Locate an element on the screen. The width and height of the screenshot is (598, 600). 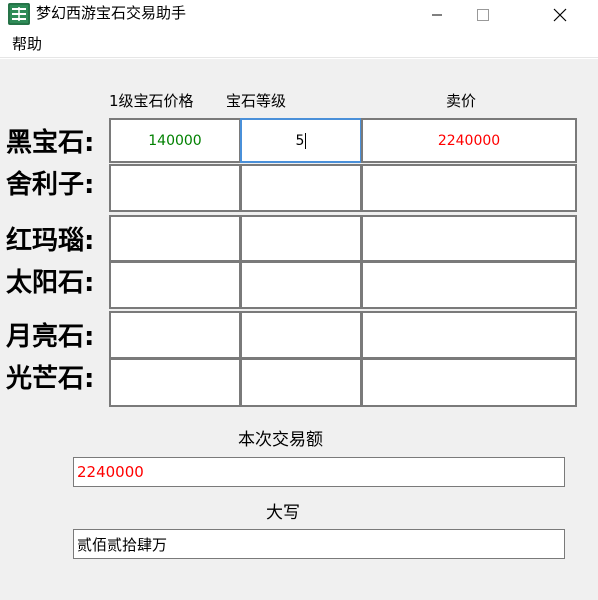
level-input-sarira is located at coordinates (301, 188).